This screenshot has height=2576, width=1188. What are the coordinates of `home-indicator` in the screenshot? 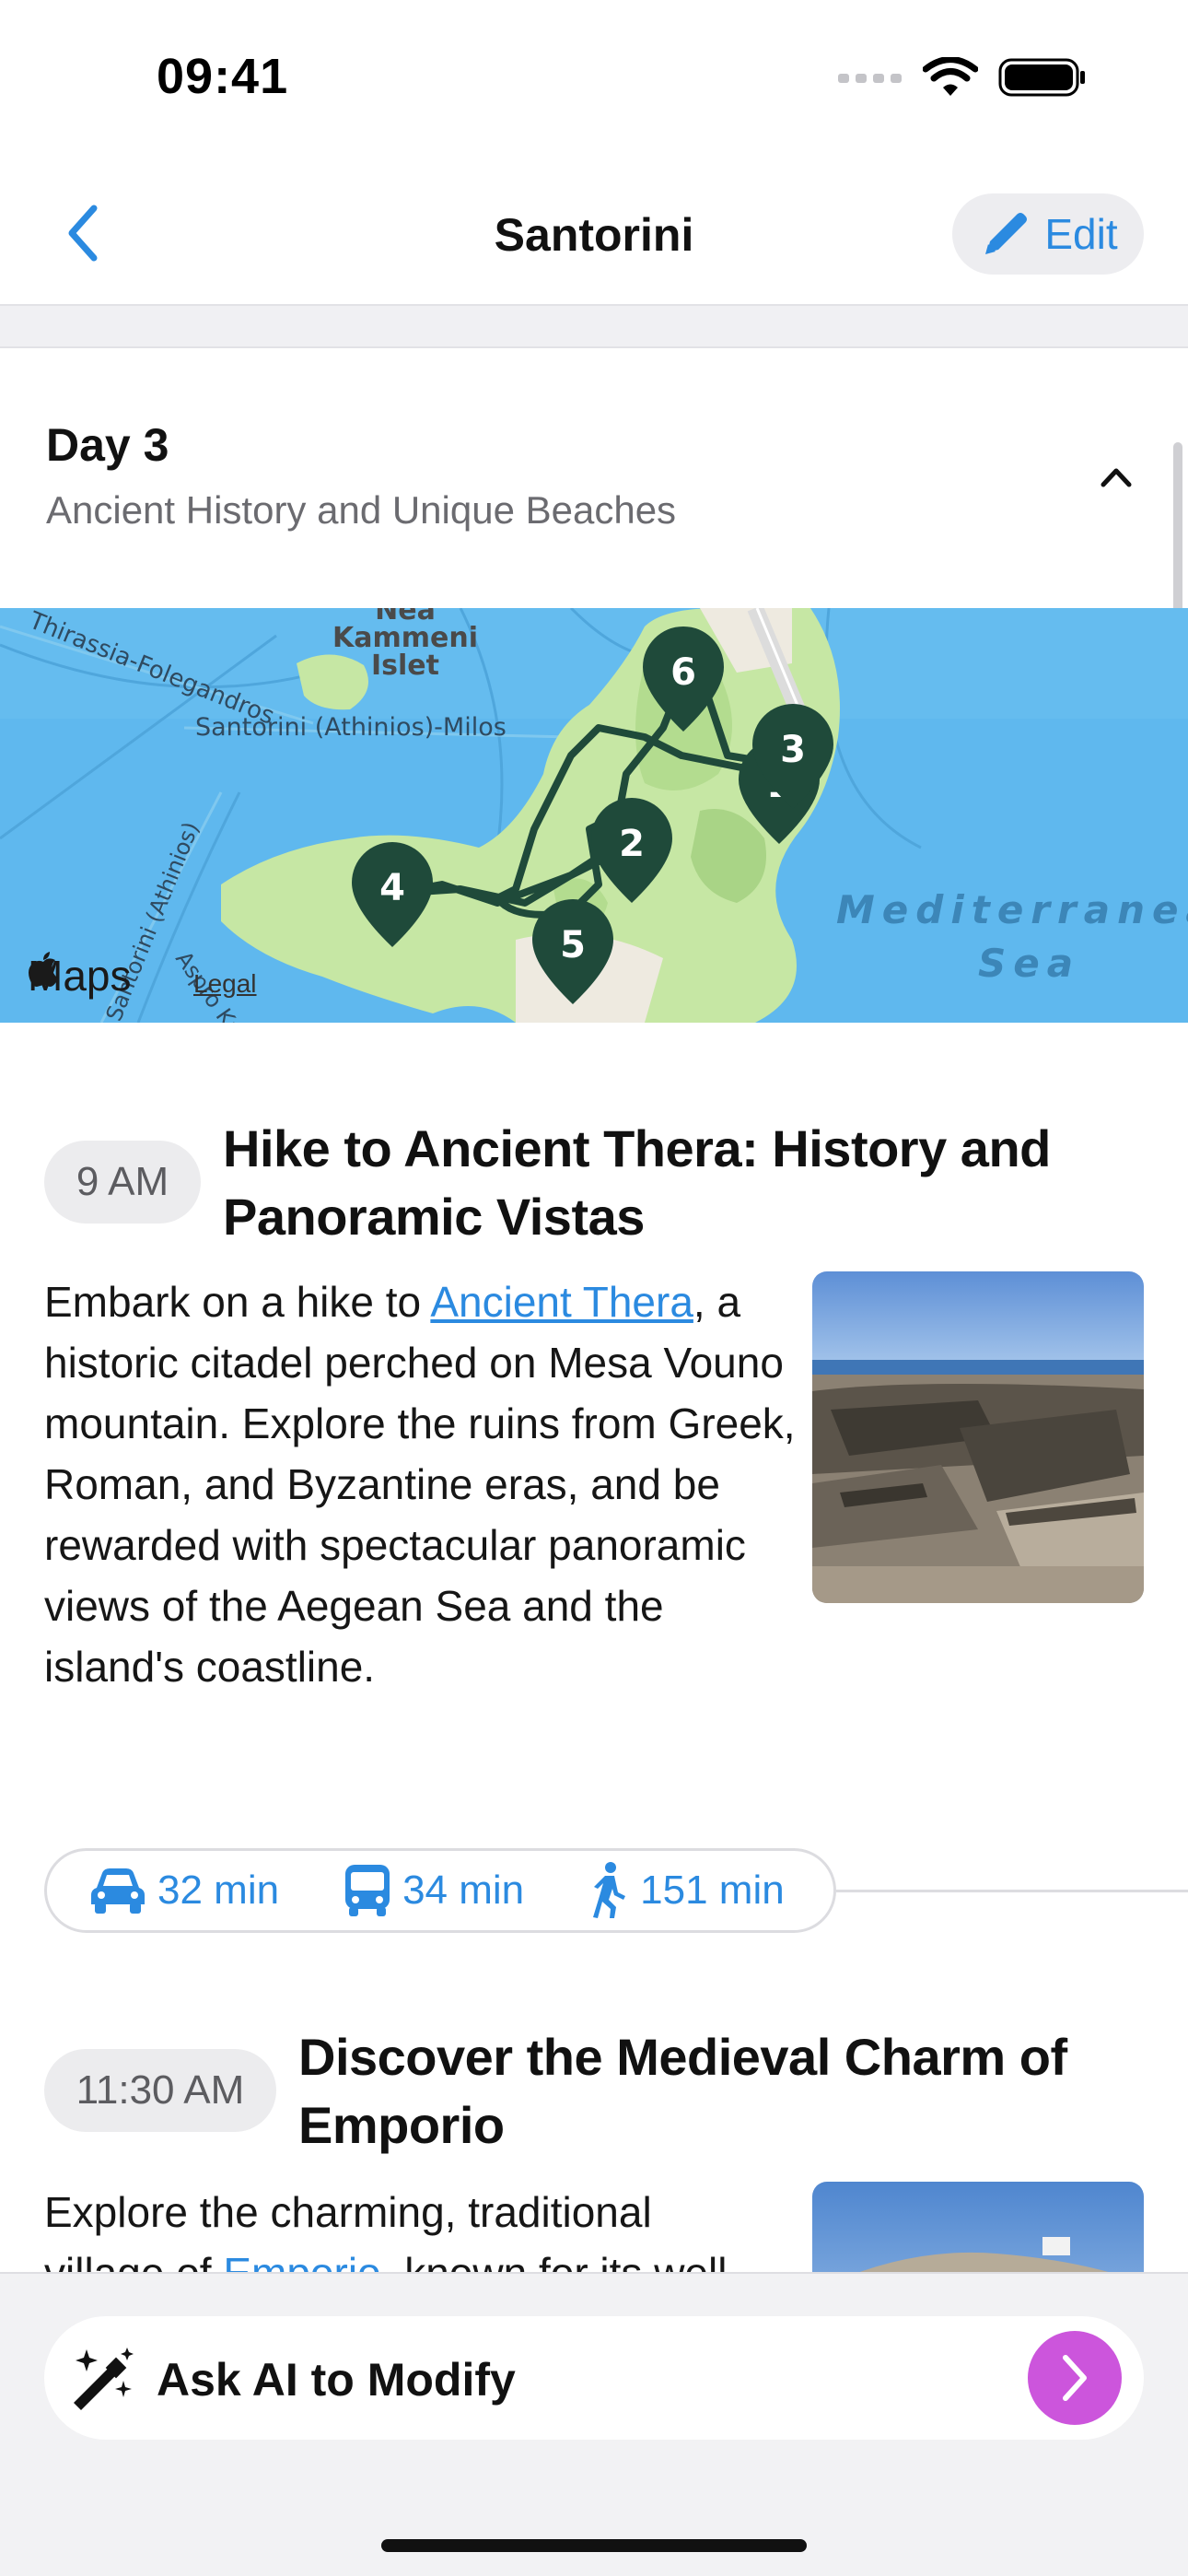 It's located at (594, 2545).